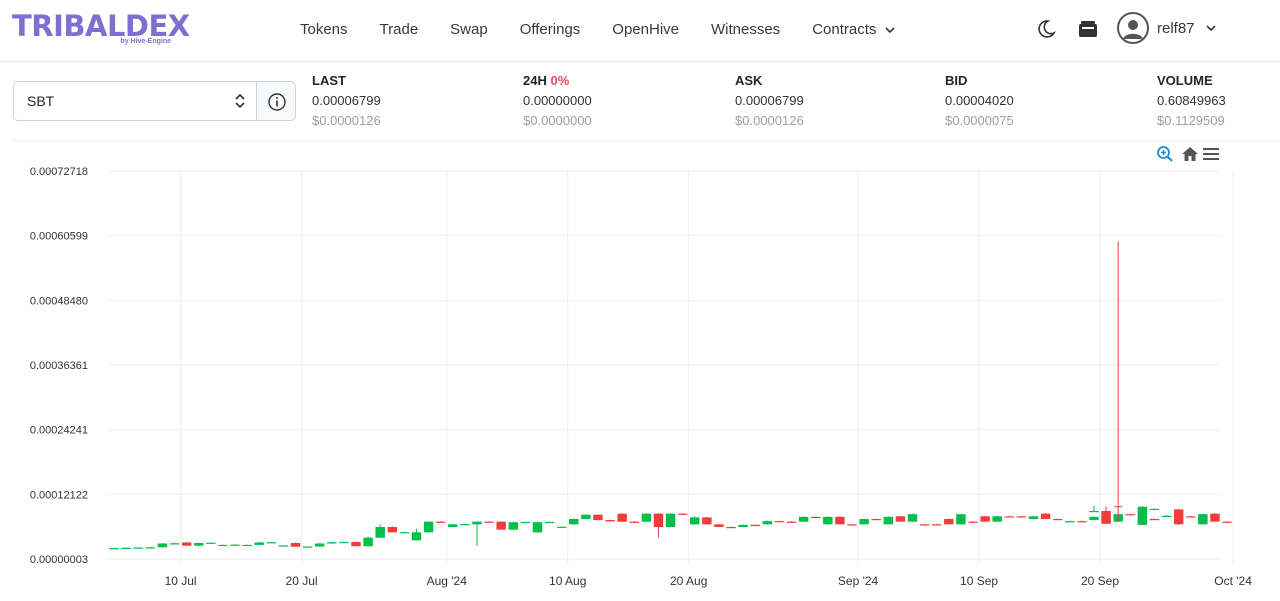 Image resolution: width=1280 pixels, height=601 pixels. What do you see at coordinates (1185, 80) in the screenshot?
I see `stat-volume-label: VOLUME` at bounding box center [1185, 80].